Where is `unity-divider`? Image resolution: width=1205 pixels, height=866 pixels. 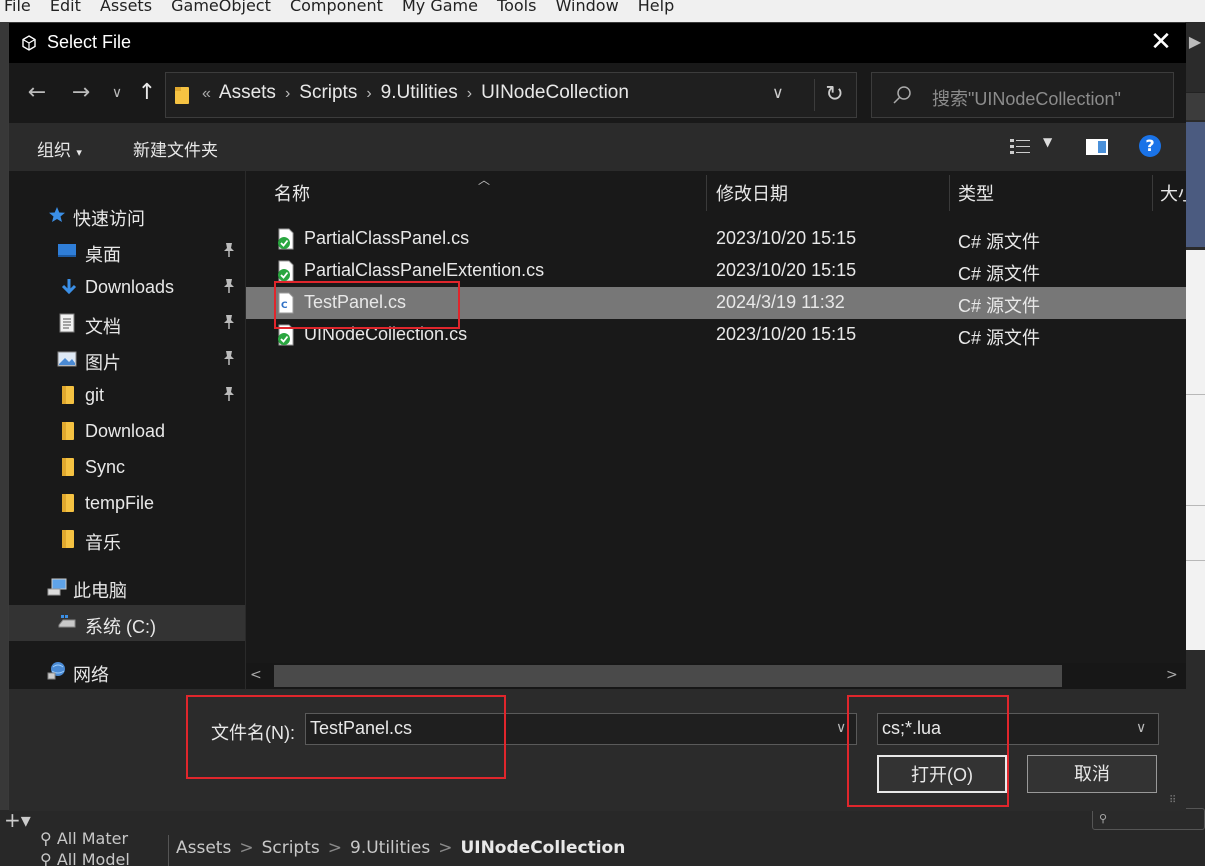
unity-divider is located at coordinates (1195, 505).